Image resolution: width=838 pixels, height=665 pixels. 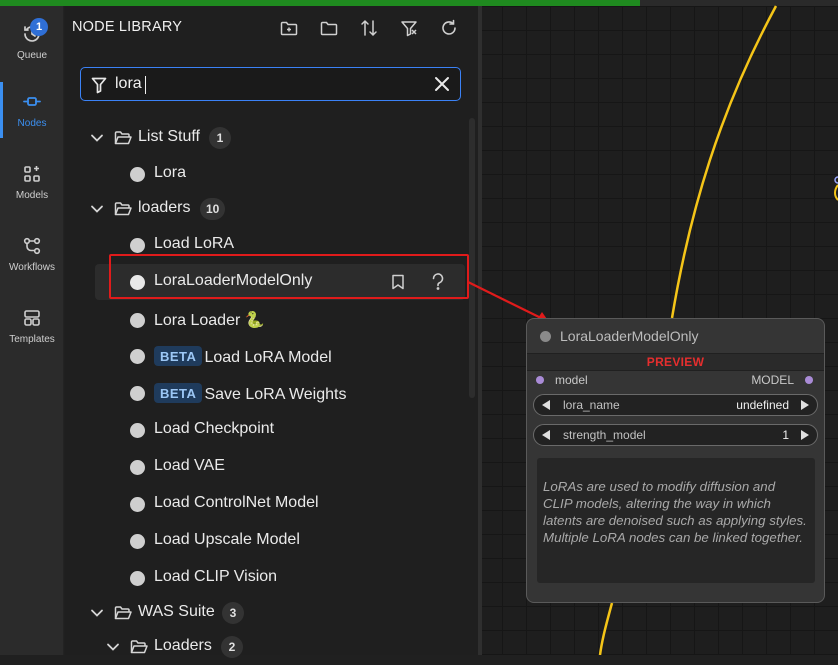 What do you see at coordinates (629, 336) in the screenshot?
I see `node-title: LoraLoaderModelOnly` at bounding box center [629, 336].